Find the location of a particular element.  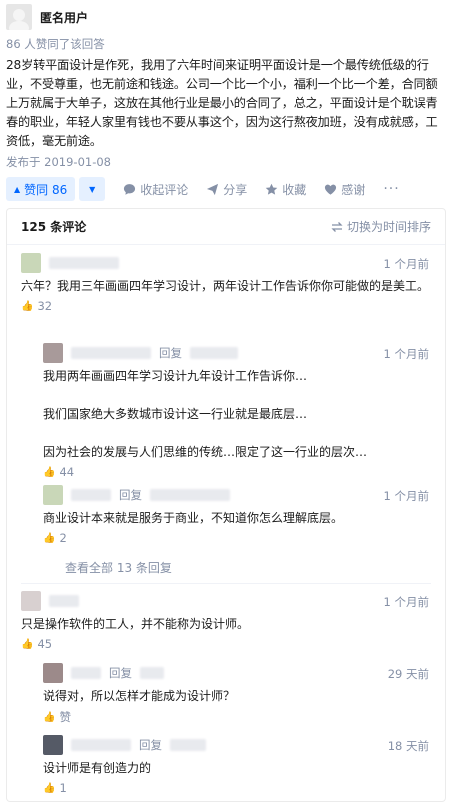

comment-like-button: 👍 45 is located at coordinates (225, 644).